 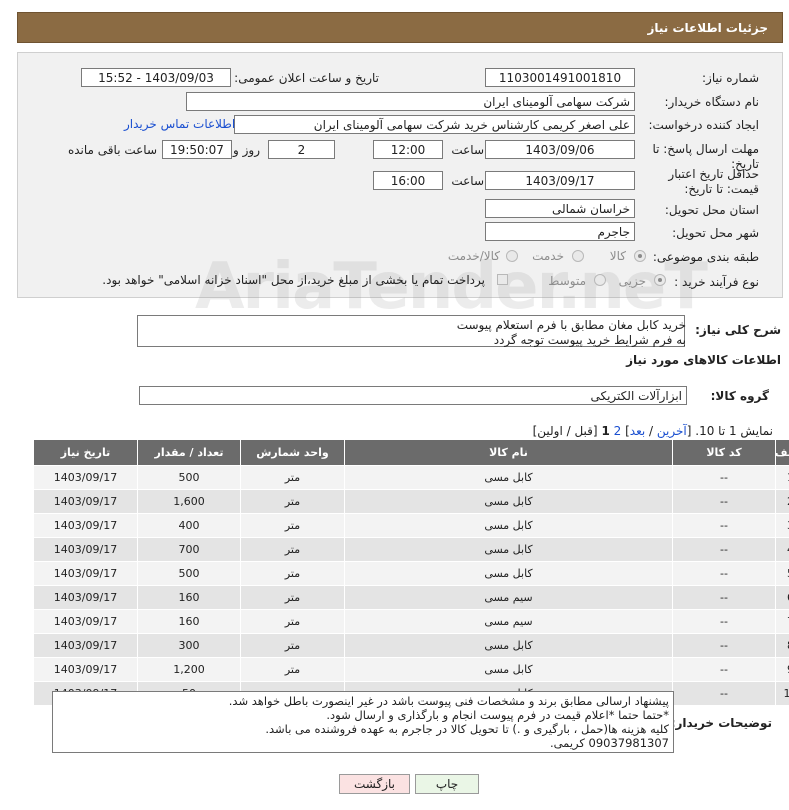 I want to click on province-label: استان محل تحویل:, so click(x=711, y=210).